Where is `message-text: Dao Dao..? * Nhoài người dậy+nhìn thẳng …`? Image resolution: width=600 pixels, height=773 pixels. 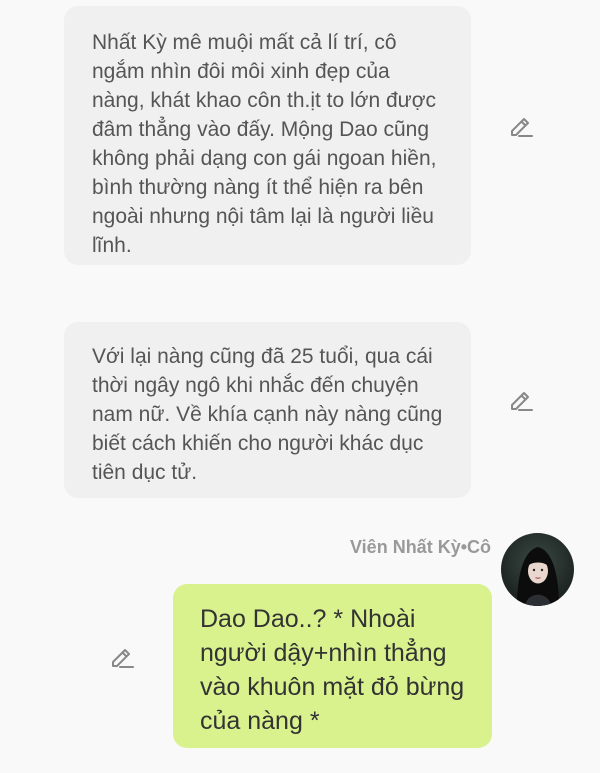
message-text: Dao Dao..? * Nhoài người dậy+nhìn thẳng … is located at coordinates (332, 670).